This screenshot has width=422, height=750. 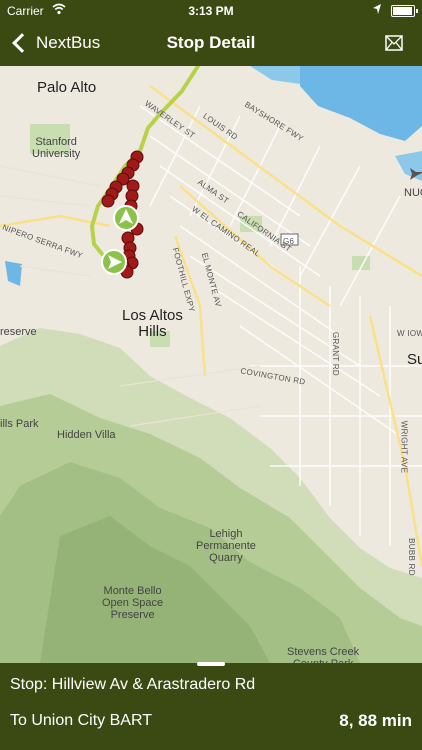 I want to click on navigation-bar: NextBus Stop Detail, so click(x=211, y=43).